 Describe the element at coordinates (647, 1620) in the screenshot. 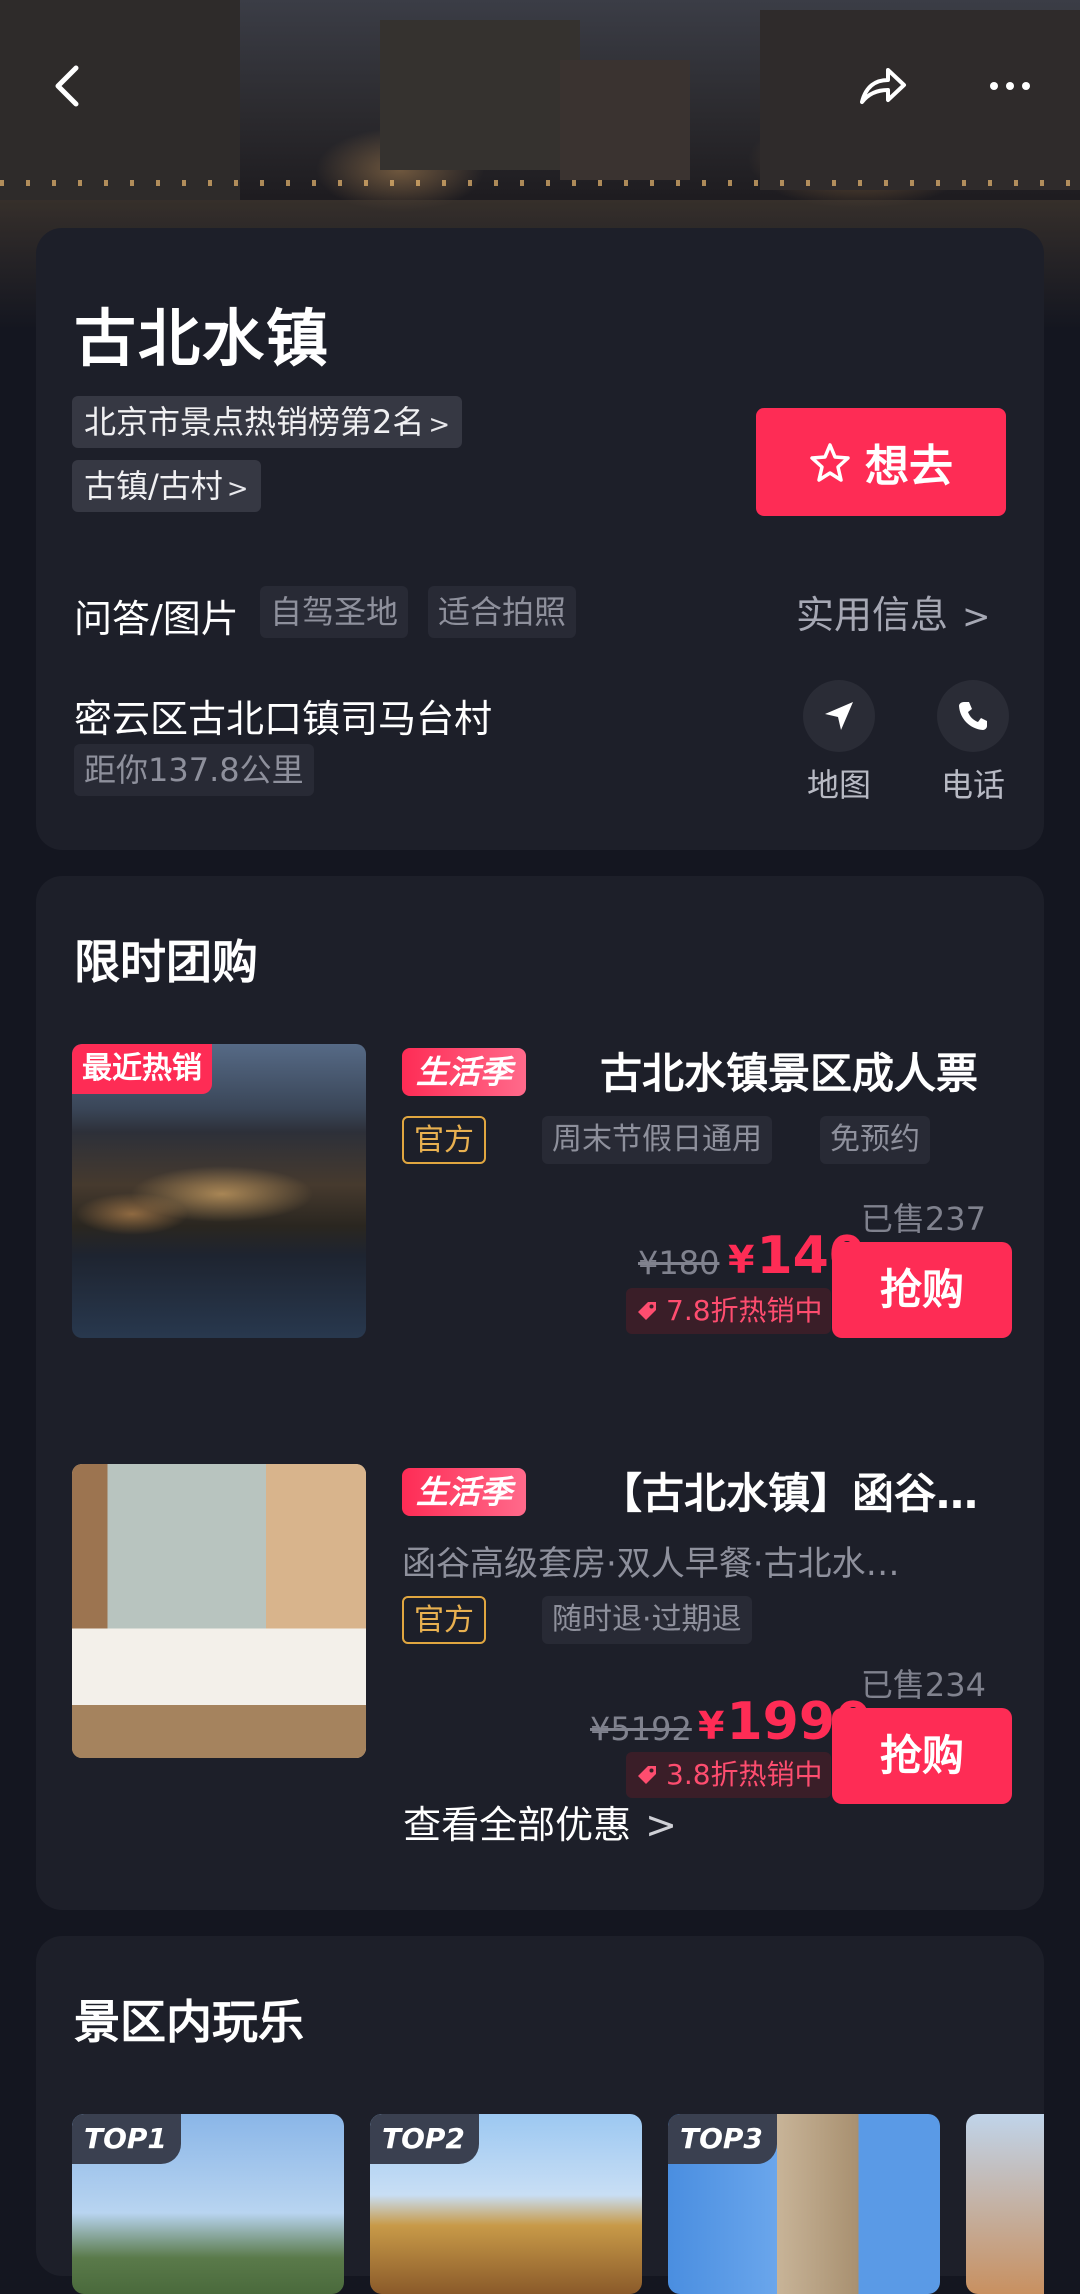

I see `deal-tag: 随时退·过期退` at that location.